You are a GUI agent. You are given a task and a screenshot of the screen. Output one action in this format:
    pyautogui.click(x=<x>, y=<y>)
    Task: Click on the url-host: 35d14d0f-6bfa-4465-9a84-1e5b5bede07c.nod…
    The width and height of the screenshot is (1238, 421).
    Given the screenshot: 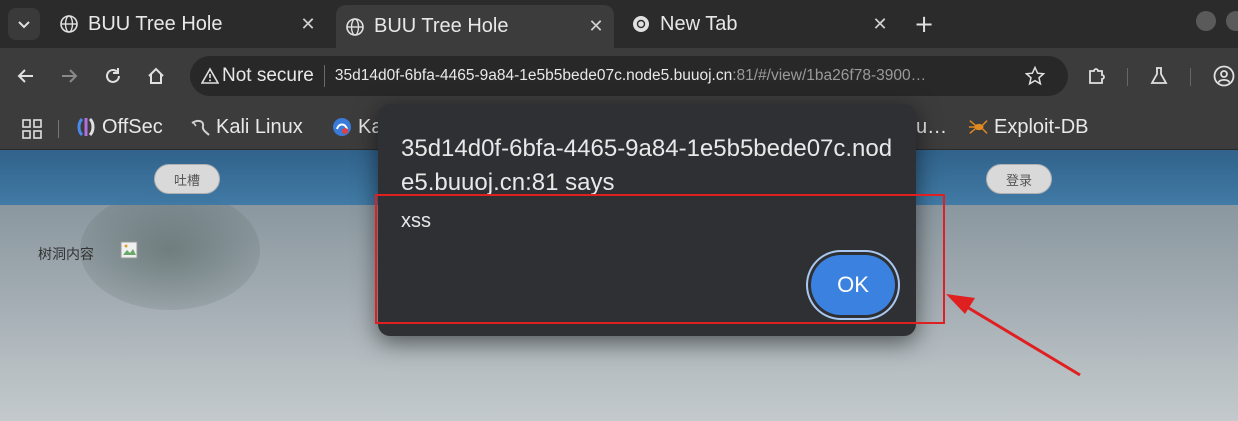 What is the action you would take?
    pyautogui.click(x=533, y=75)
    